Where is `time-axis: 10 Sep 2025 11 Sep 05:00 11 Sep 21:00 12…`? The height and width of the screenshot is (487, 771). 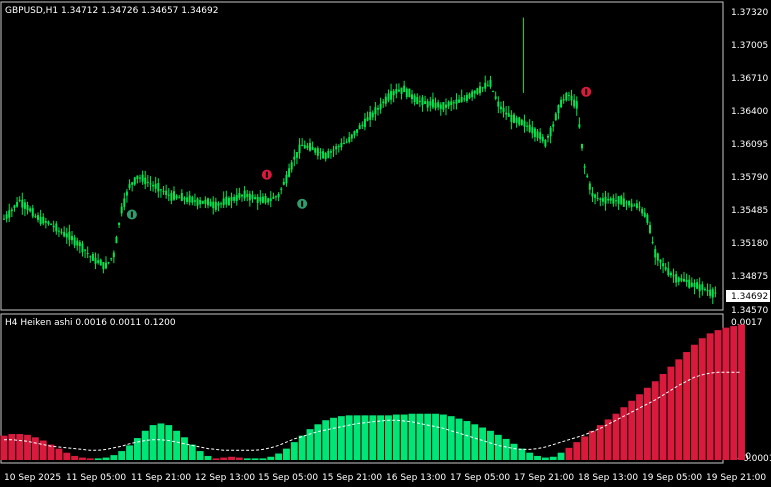
time-axis: 10 Sep 2025 11 Sep 05:00 11 Sep 21:00 12… is located at coordinates (385, 478).